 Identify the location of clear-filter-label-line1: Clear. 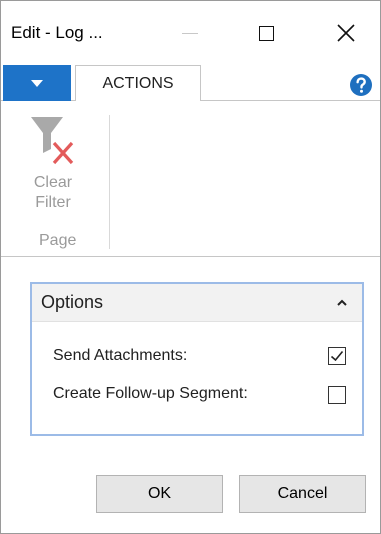
(53, 182).